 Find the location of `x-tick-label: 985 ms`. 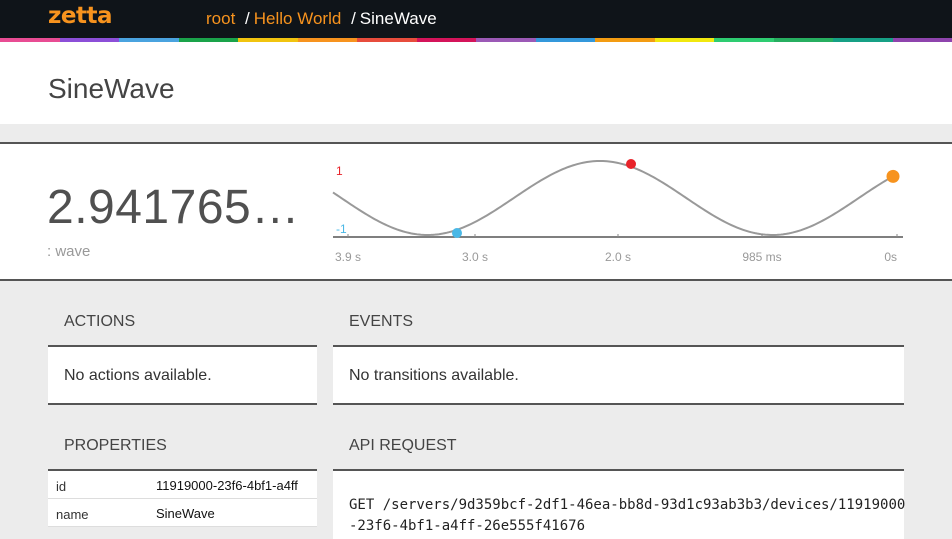

x-tick-label: 985 ms is located at coordinates (761, 257).